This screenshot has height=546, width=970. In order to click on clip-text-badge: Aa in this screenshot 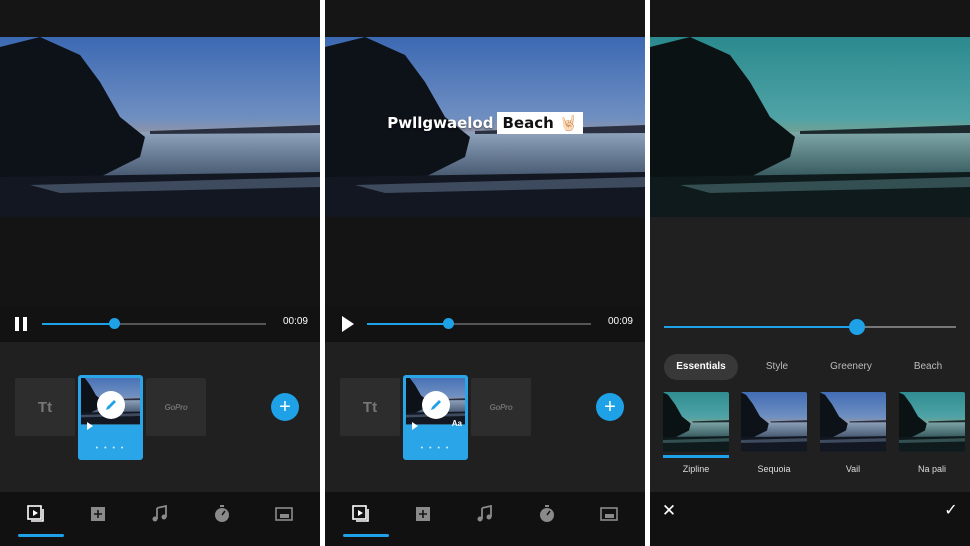, I will do `click(456, 423)`.